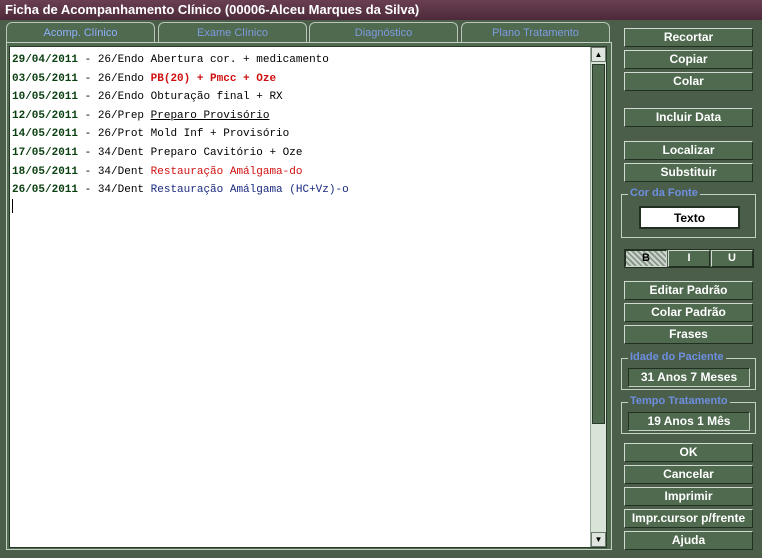 This screenshot has width=762, height=558. Describe the element at coordinates (598, 54) in the screenshot. I see `scroll-up-icon: ▲` at that location.